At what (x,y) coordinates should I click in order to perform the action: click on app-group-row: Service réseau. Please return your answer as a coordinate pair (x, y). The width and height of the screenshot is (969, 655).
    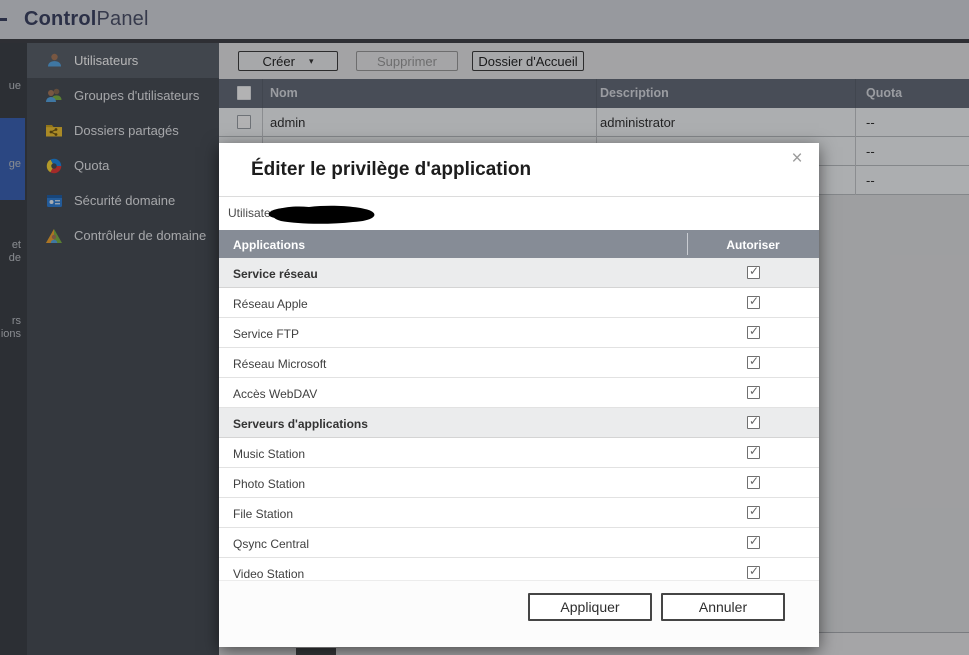
    Looking at the image, I should click on (519, 273).